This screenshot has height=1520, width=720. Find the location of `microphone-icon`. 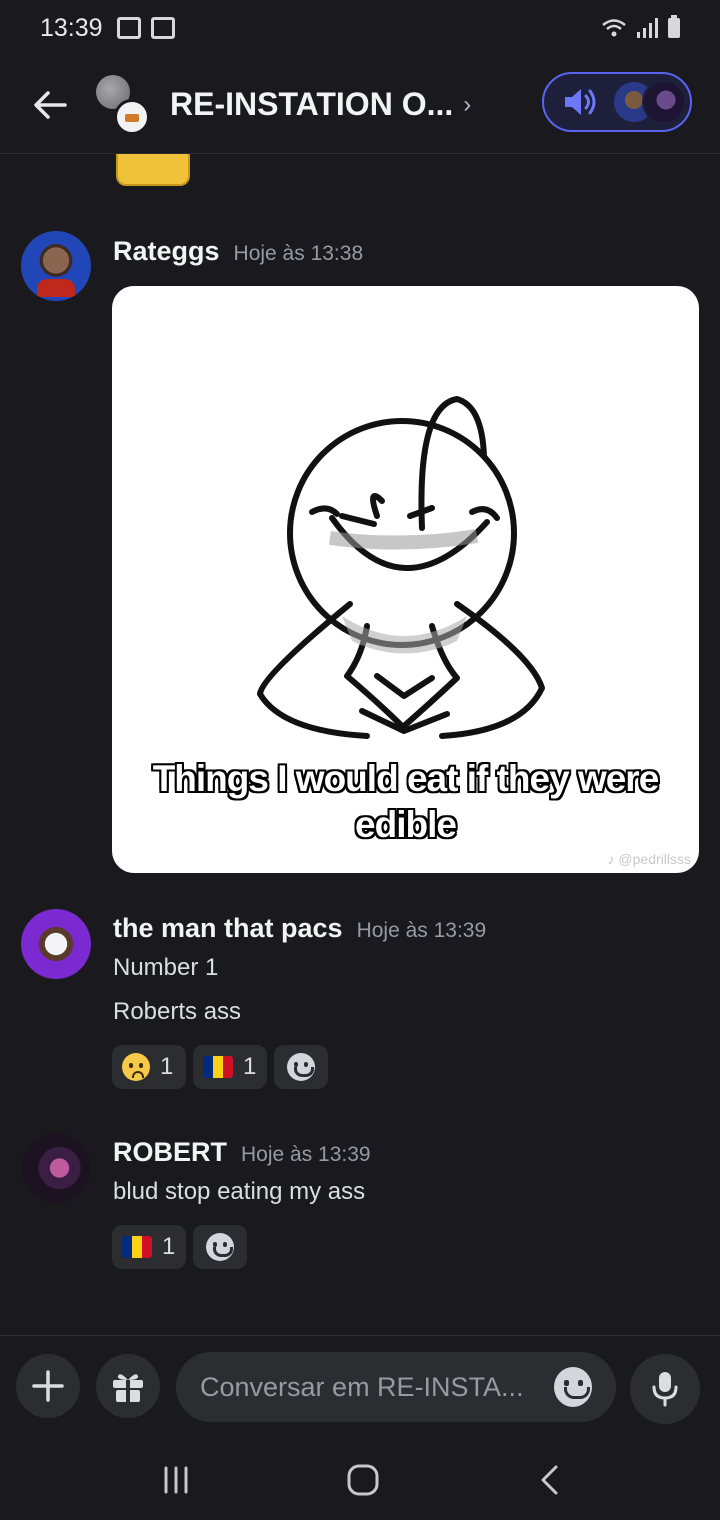

microphone-icon is located at coordinates (665, 1389).